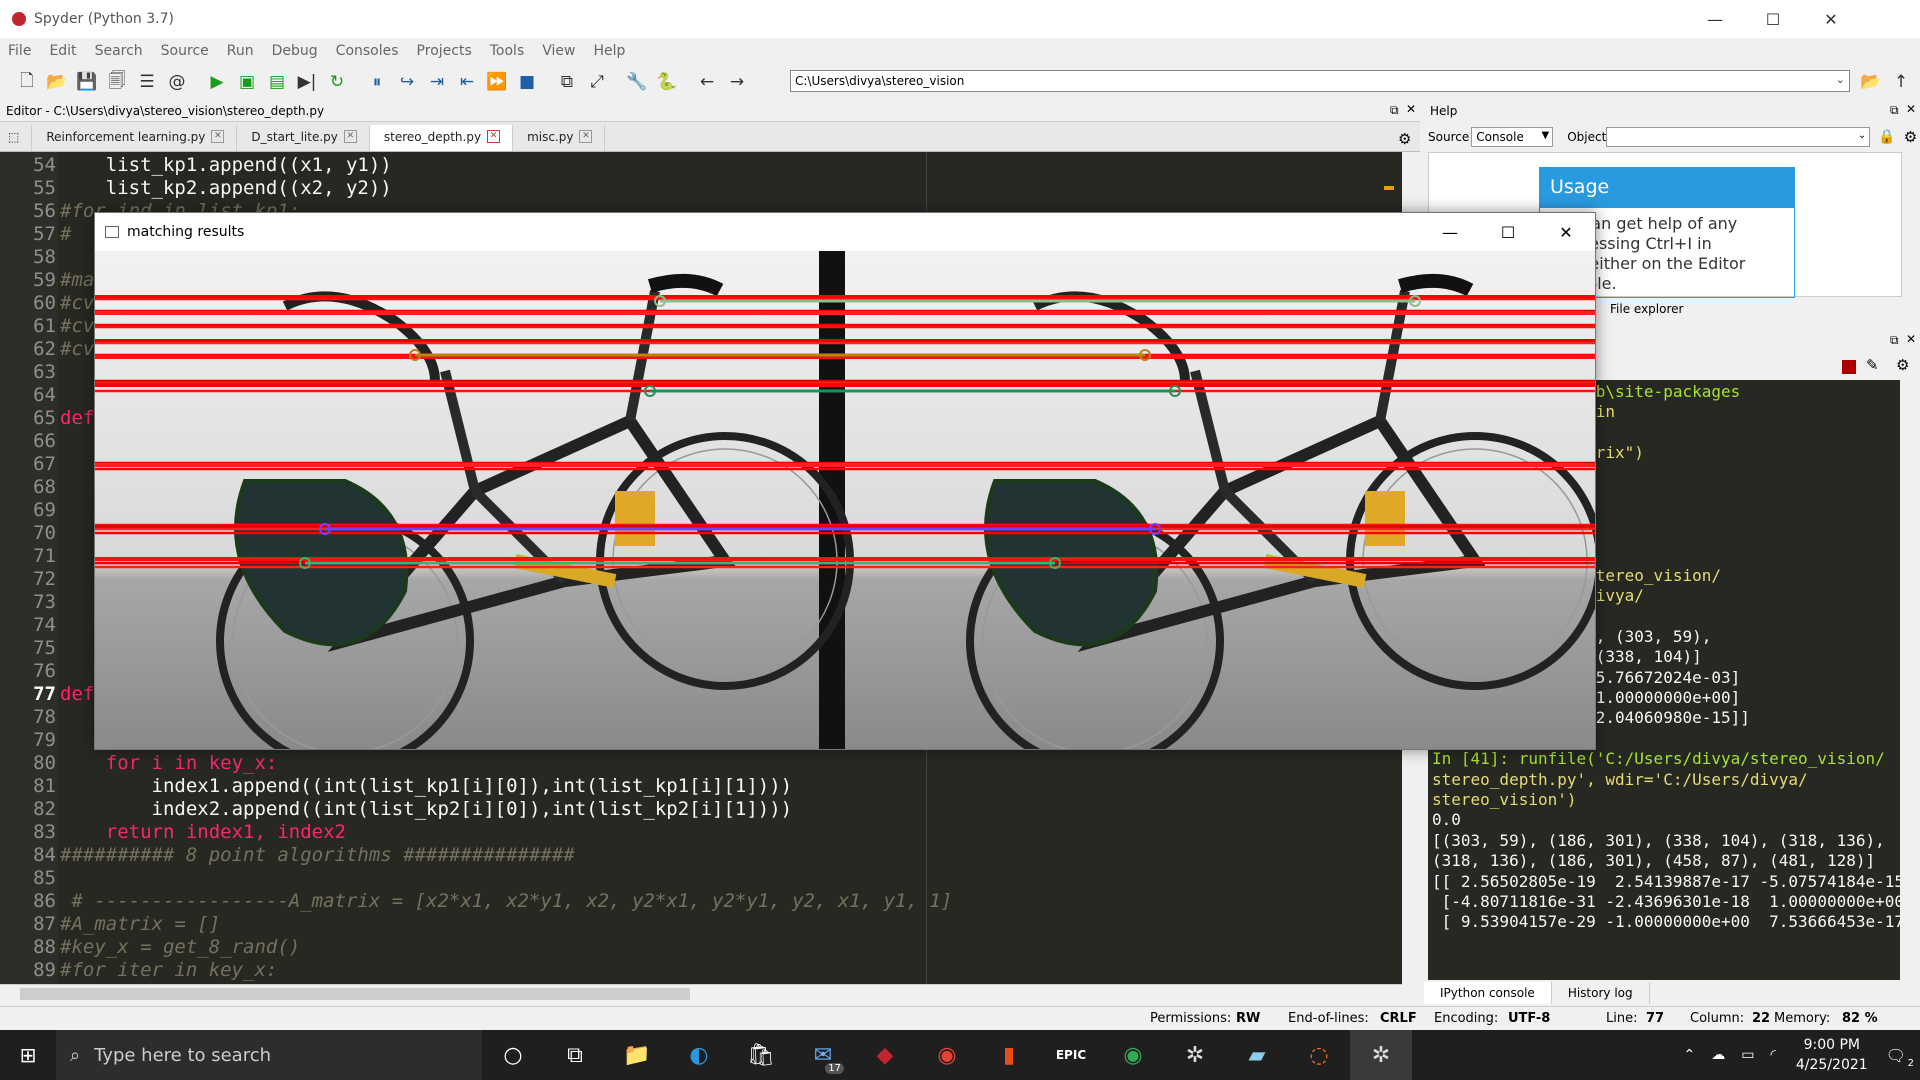 The width and height of the screenshot is (1920, 1080). What do you see at coordinates (269, 1055) in the screenshot?
I see `taskbar-search-box: ⌕ Type here to search` at bounding box center [269, 1055].